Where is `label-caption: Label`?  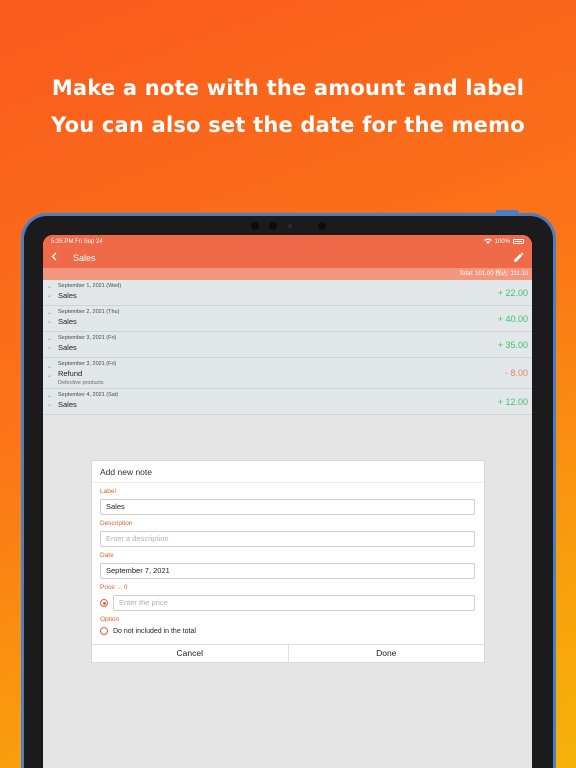
label-caption: Label is located at coordinates (108, 491).